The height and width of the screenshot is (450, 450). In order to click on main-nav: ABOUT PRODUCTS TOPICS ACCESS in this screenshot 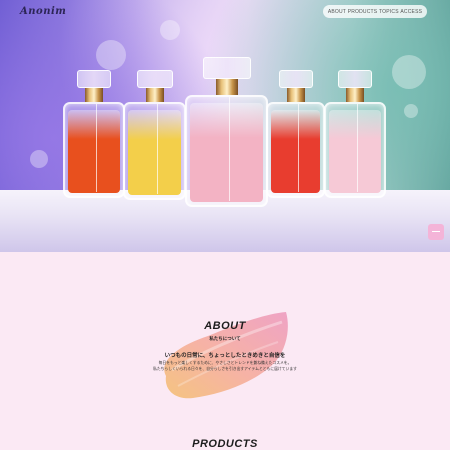, I will do `click(375, 11)`.